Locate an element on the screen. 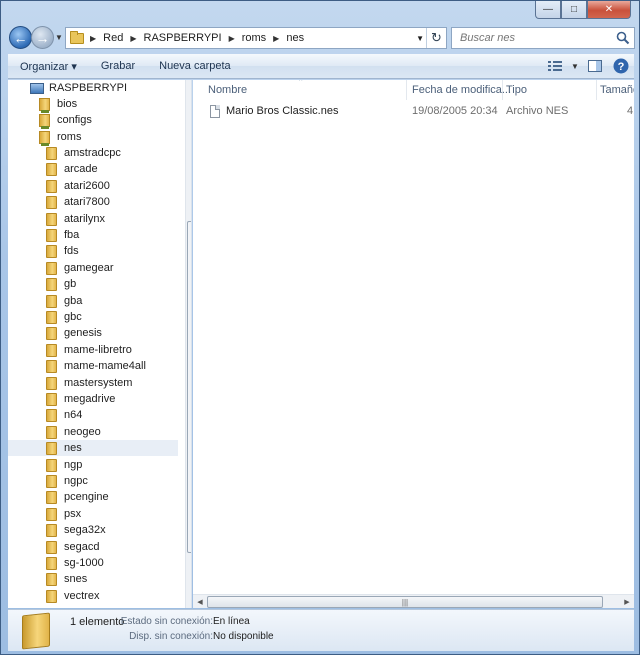 This screenshot has height=655, width=640. tree-item-snes: snes is located at coordinates (66, 579).